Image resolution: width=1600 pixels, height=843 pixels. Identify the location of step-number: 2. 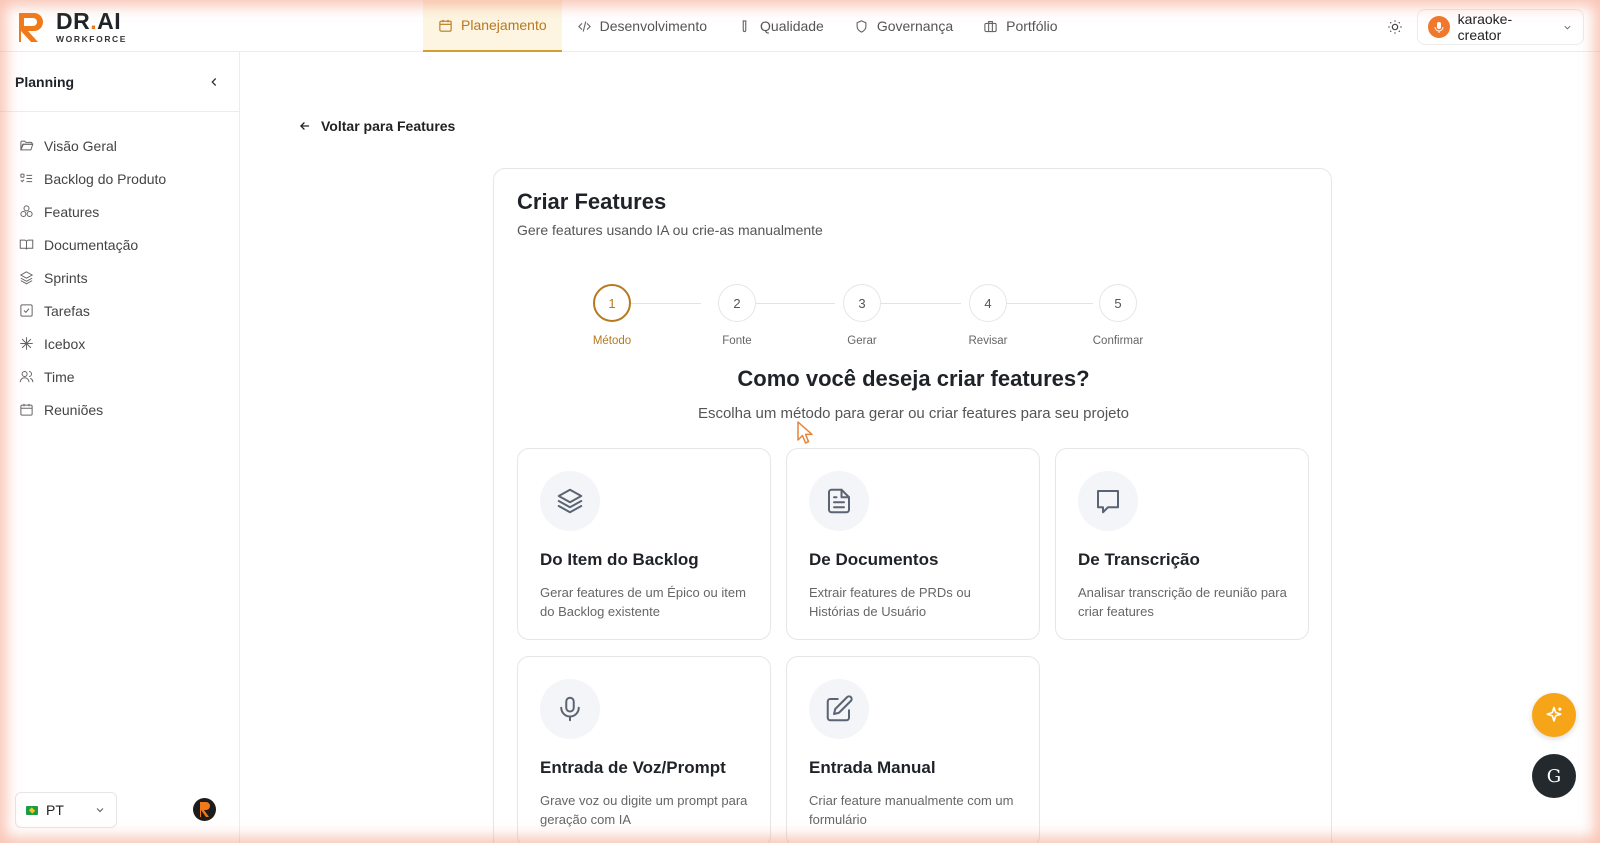
(737, 303).